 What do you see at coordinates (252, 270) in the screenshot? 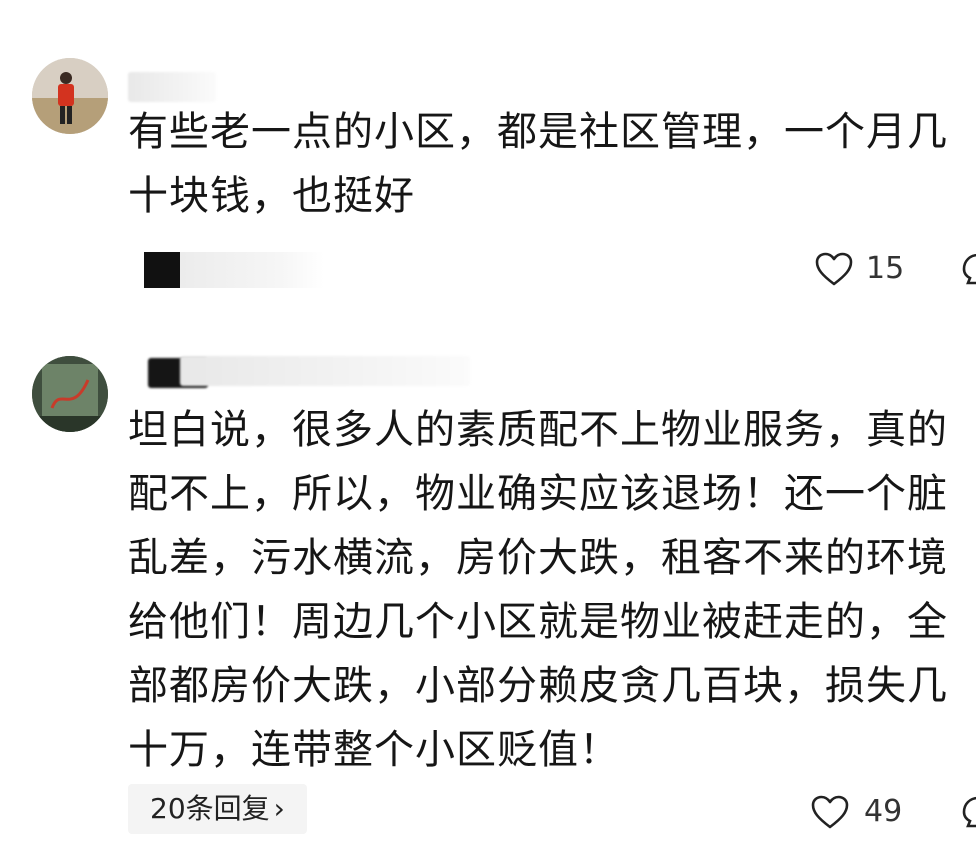
I see `redacted-meta-text` at bounding box center [252, 270].